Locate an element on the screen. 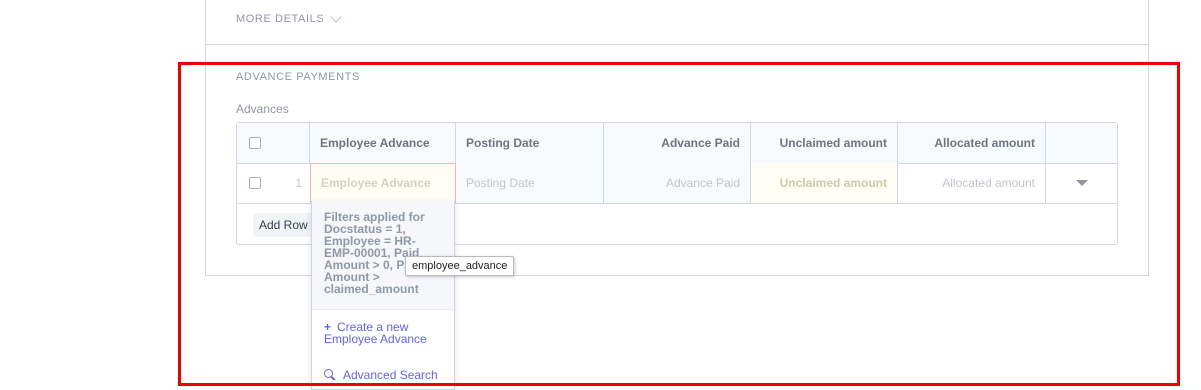 The image size is (1201, 390). advanced-search-link: Advanced Search is located at coordinates (381, 375).